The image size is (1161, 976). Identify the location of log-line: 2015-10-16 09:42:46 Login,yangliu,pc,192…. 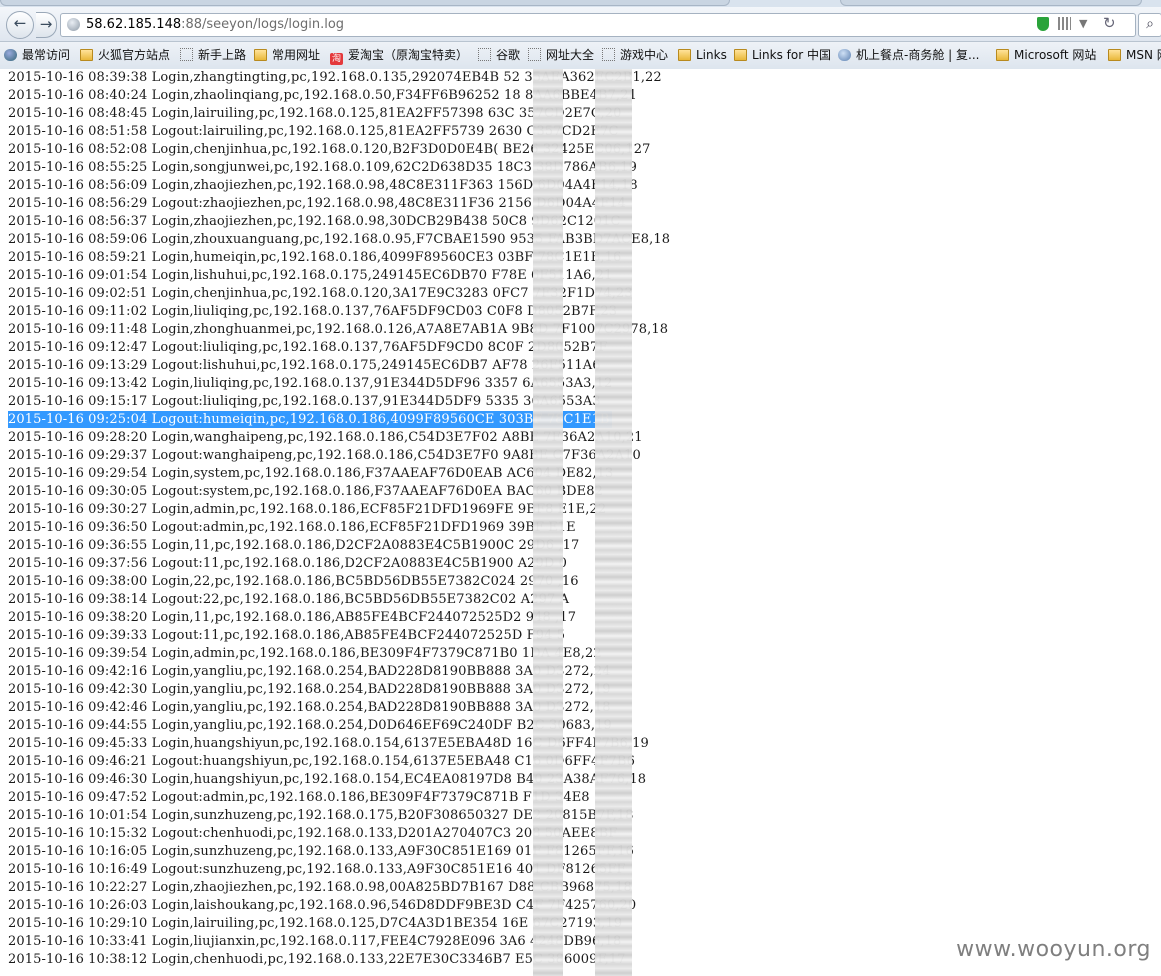
(309, 707).